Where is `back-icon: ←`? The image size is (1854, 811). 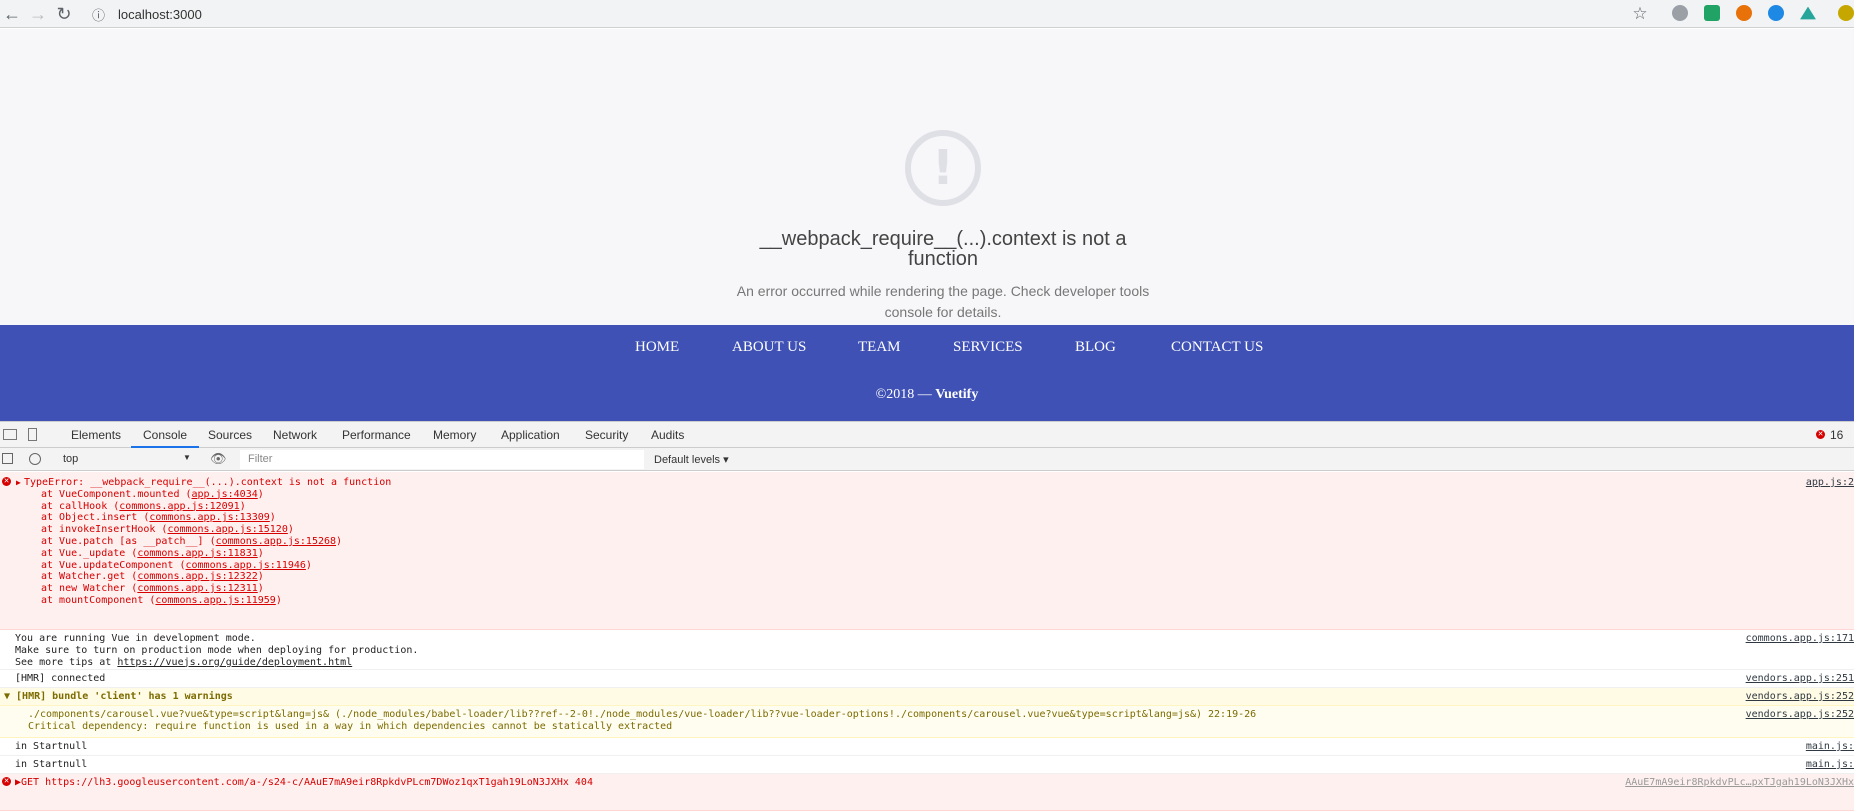
back-icon: ← is located at coordinates (12, 14).